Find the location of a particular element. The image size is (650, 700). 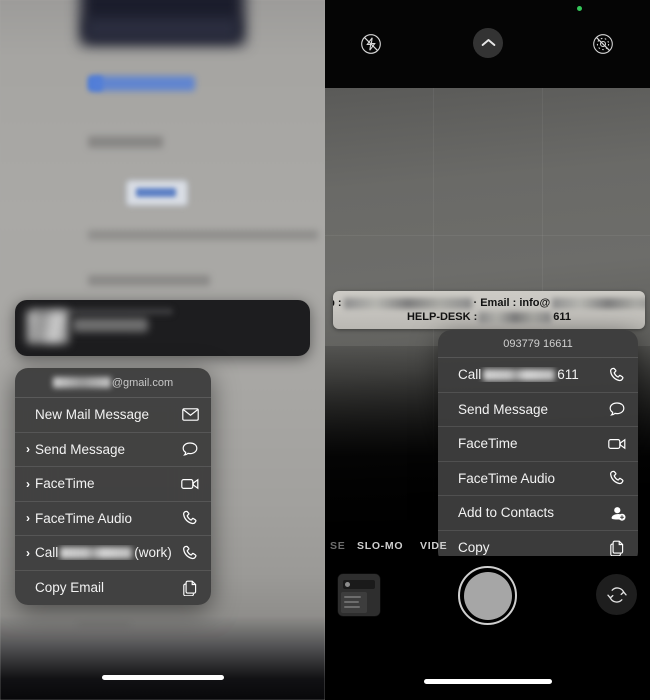

redacted-website-url is located at coordinates (407, 303).